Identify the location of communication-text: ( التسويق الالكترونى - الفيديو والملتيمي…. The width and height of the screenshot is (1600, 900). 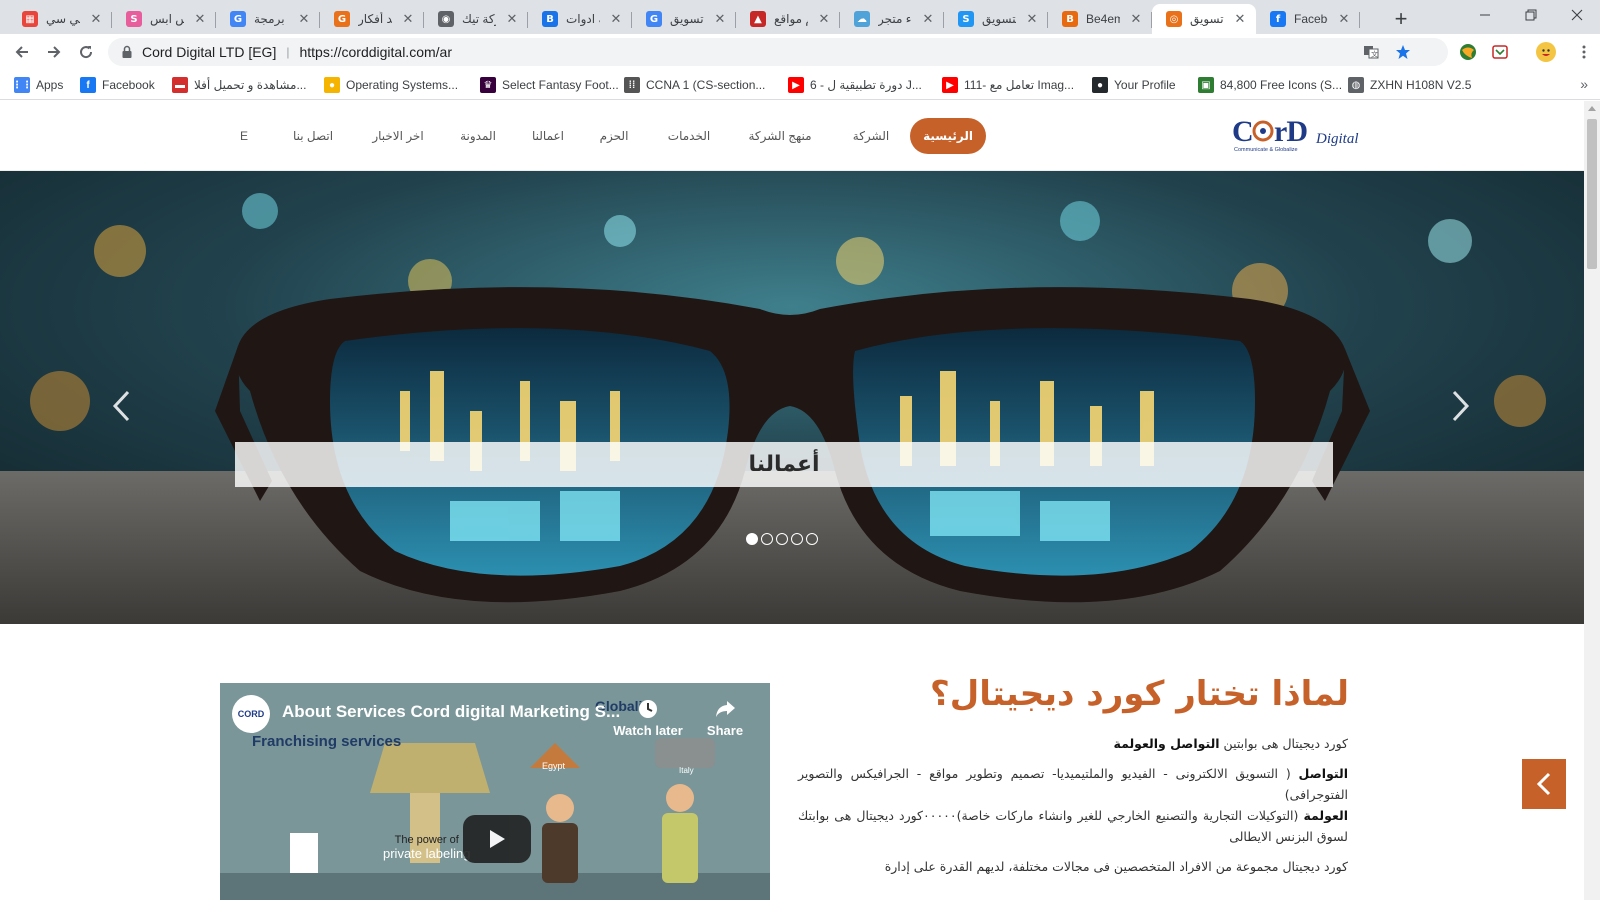
(1073, 784).